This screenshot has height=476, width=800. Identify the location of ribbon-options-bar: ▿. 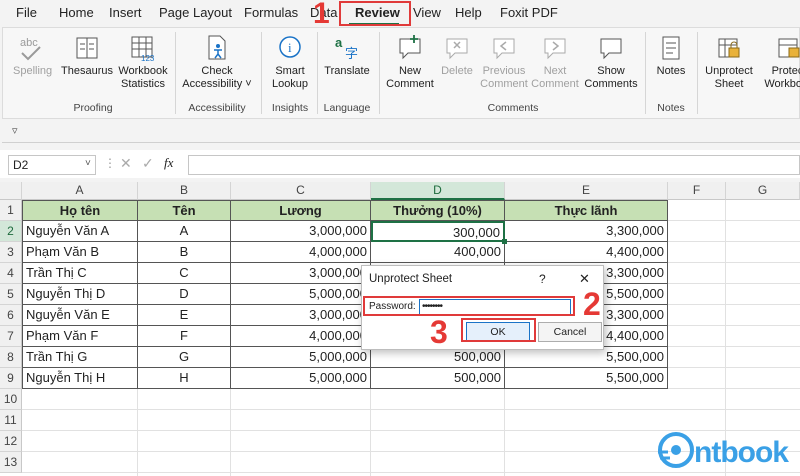
(401, 131).